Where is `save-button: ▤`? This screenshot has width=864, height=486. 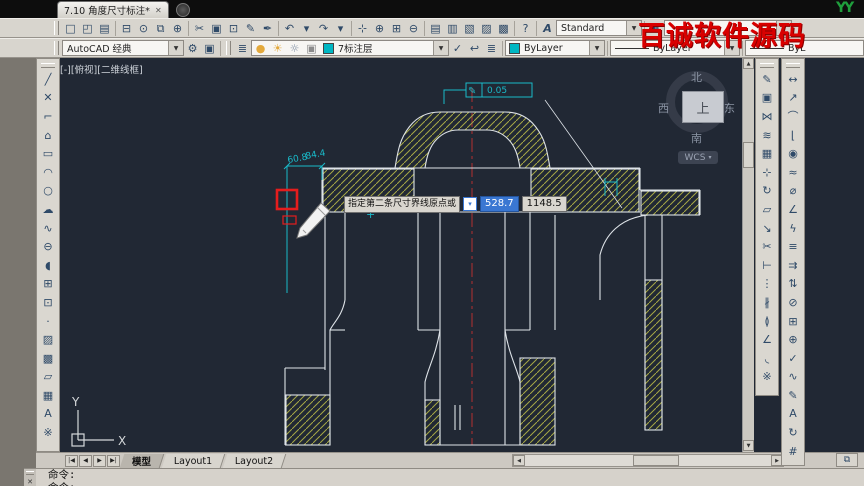 save-button: ▤ is located at coordinates (104, 28).